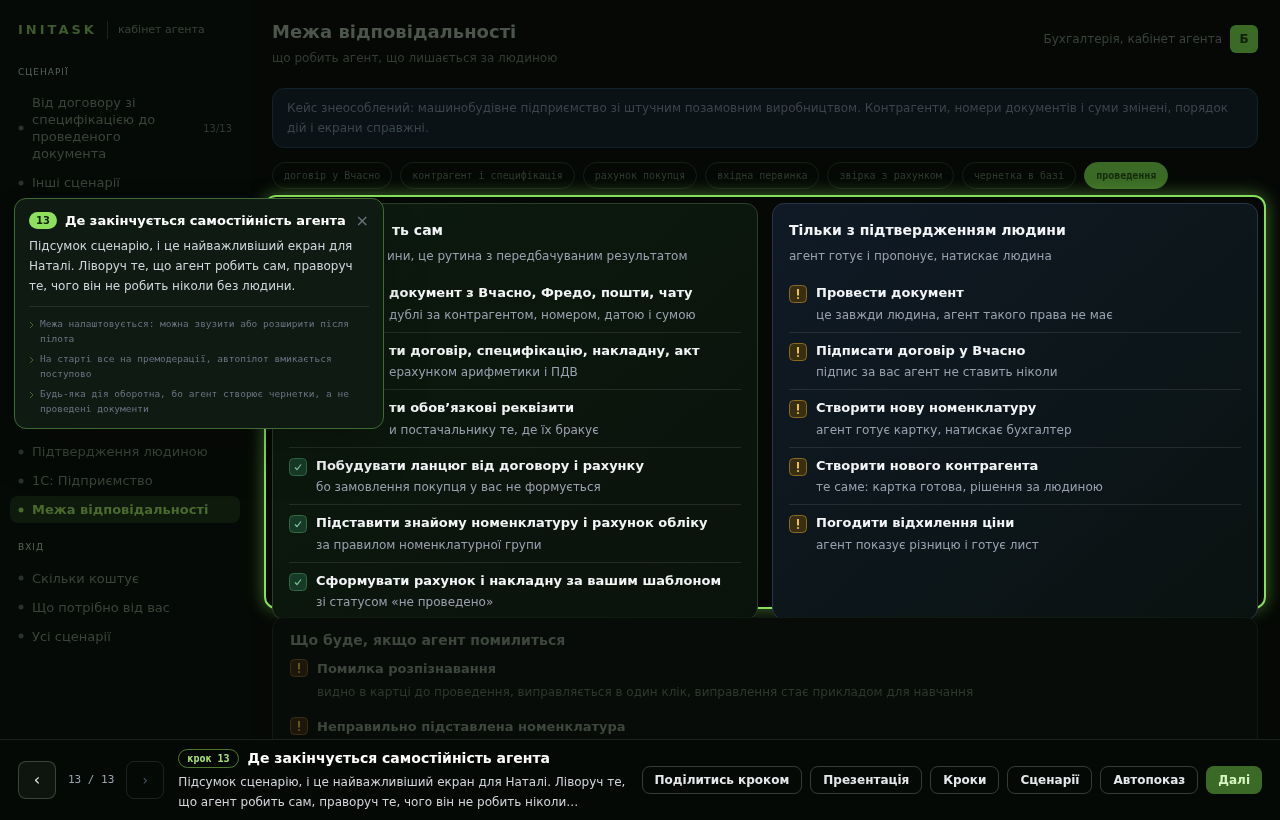  Describe the element at coordinates (405, 602) in the screenshot. I see `item-description: зі статусом «не проведено»` at that location.